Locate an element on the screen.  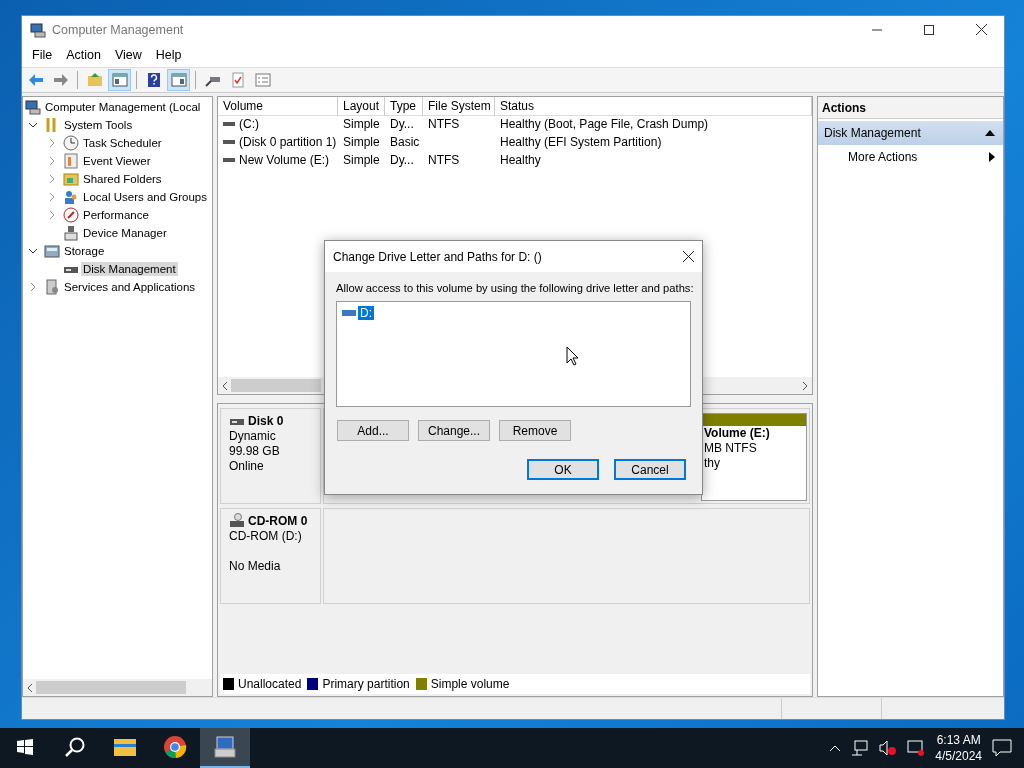
path-item: D: is located at coordinates (366, 313).